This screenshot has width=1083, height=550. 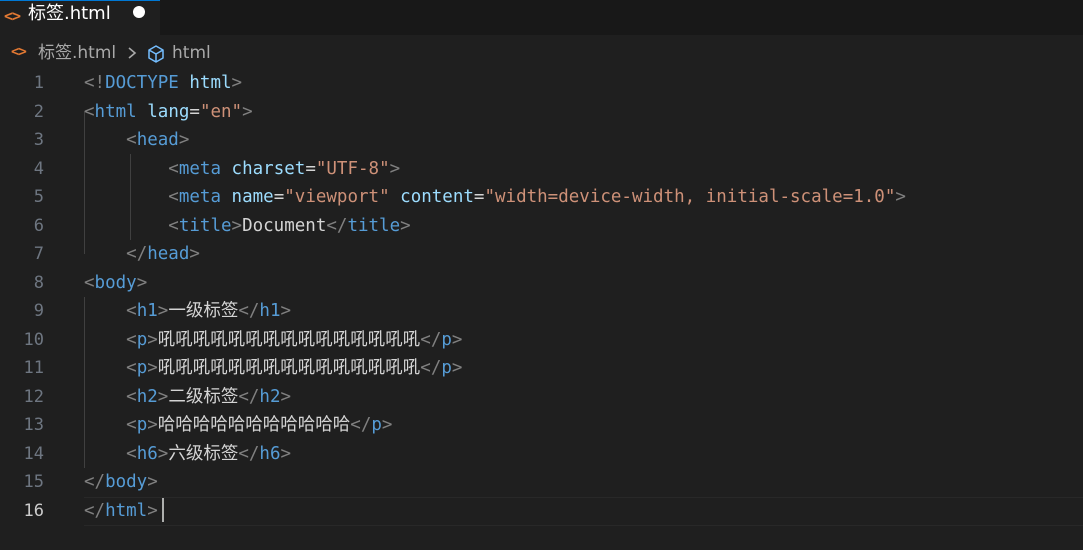 I want to click on code-token: content, so click(x=437, y=197).